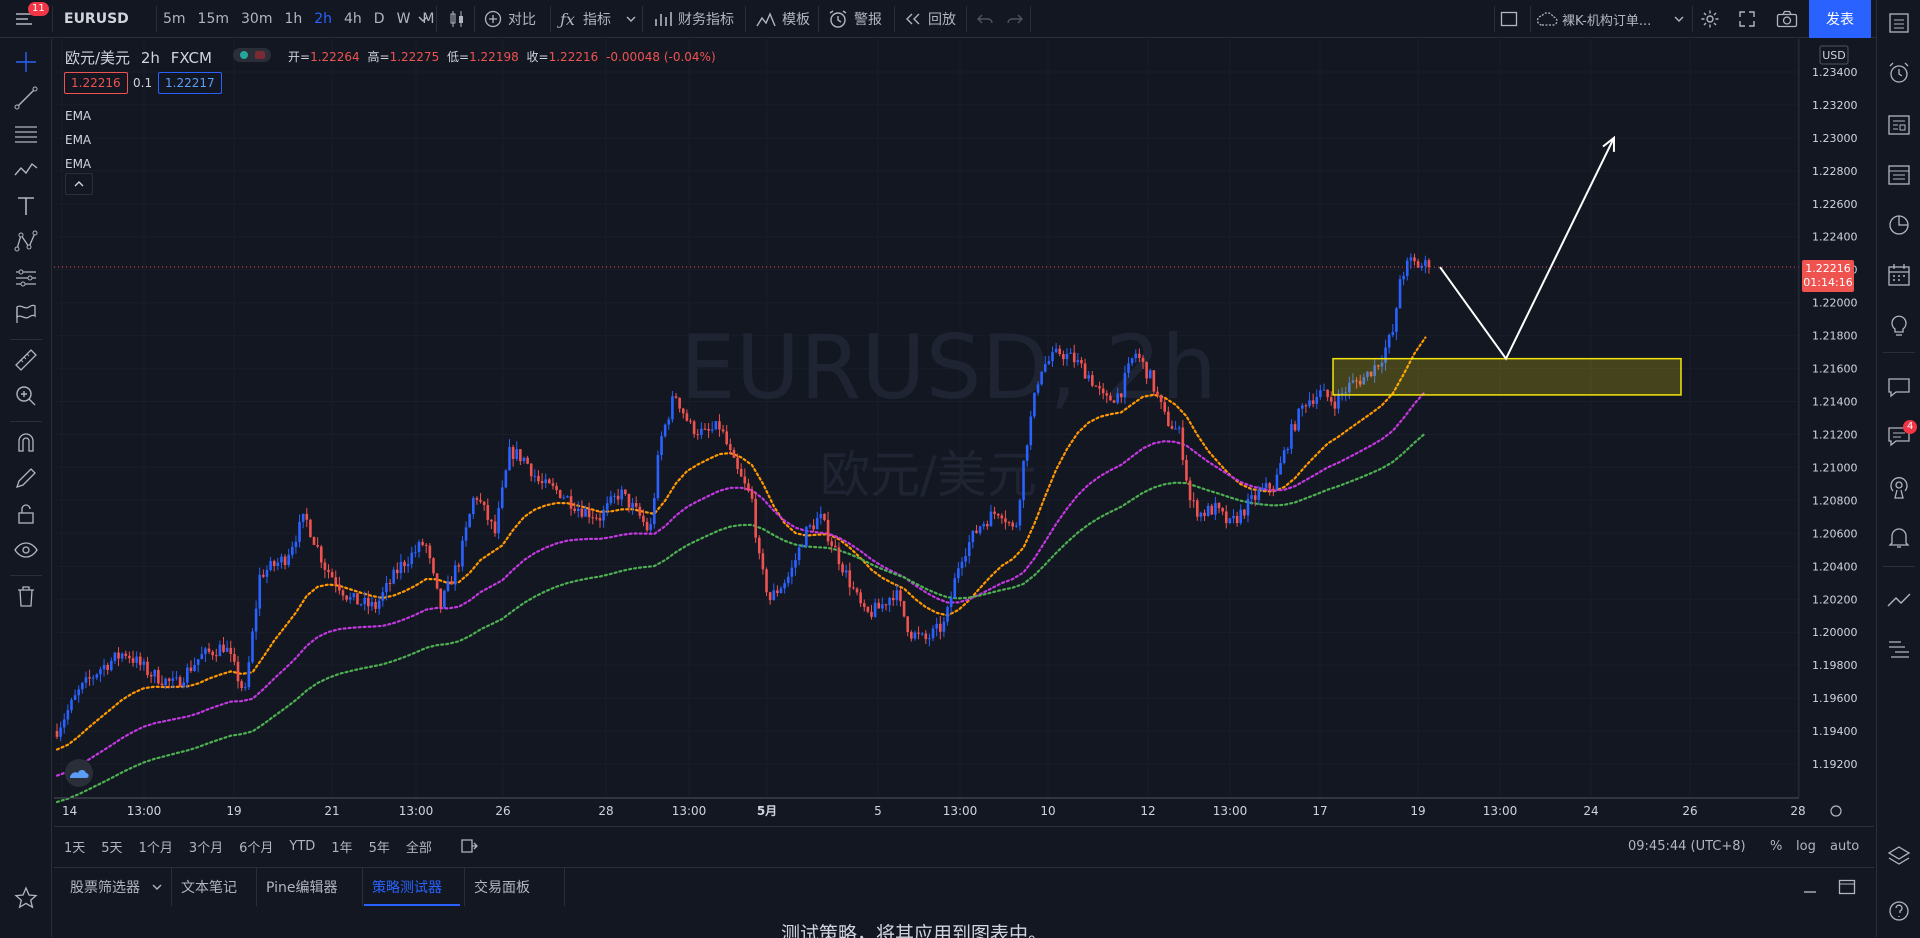  Describe the element at coordinates (1899, 911) in the screenshot. I see `help-button` at that location.